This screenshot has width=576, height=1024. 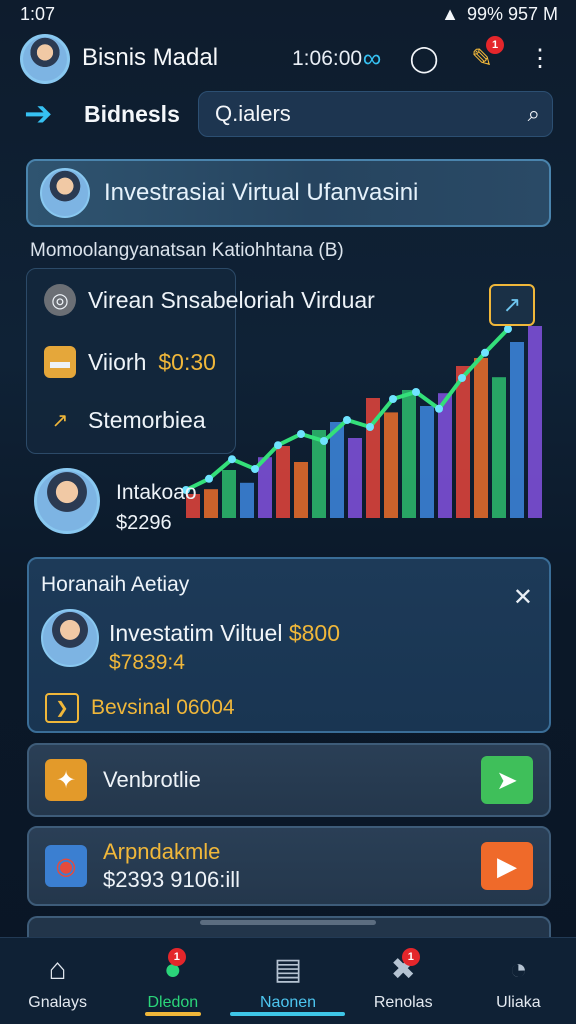 I want to click on banner-text: Investrasiai Virtual Ufanvasini, so click(x=261, y=192).